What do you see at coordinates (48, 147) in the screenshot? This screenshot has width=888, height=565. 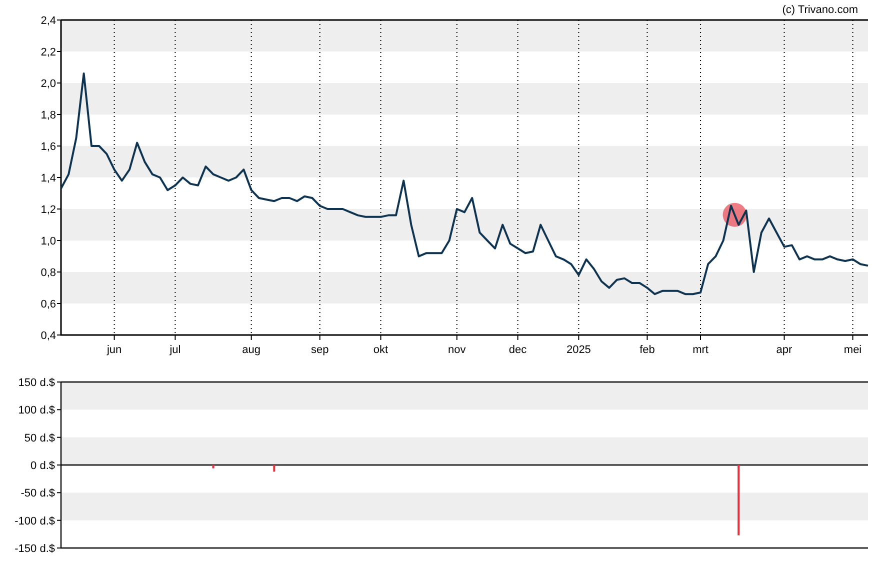 I see `axis-tick-label: 1,6` at bounding box center [48, 147].